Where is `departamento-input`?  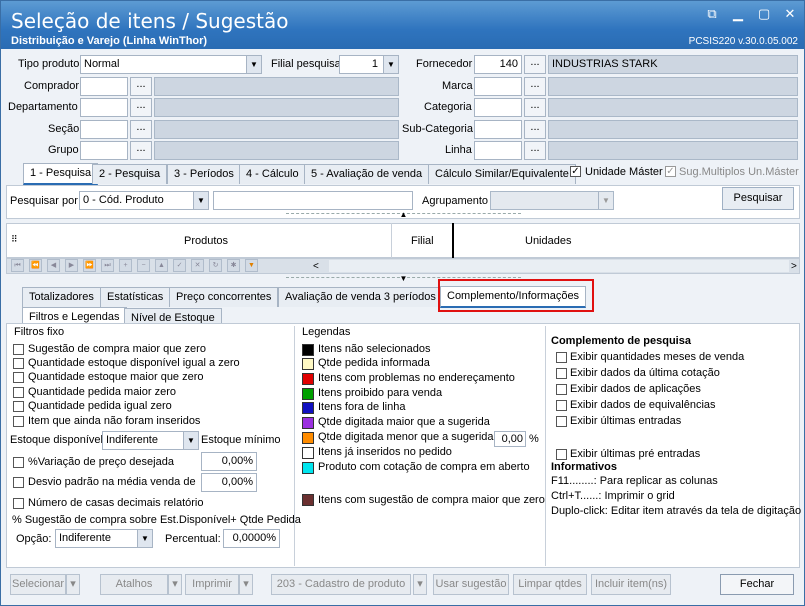
departamento-input is located at coordinates (104, 107).